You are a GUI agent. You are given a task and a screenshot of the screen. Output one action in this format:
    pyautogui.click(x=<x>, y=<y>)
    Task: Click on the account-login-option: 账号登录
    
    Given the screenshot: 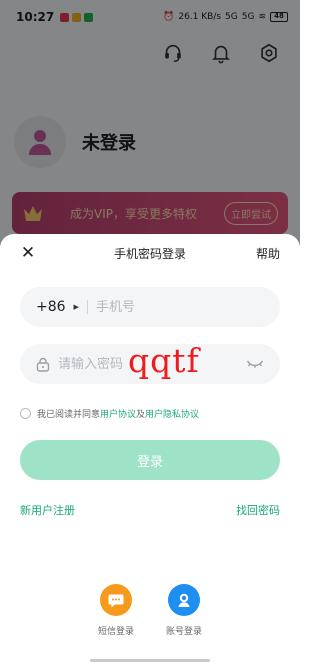 What is the action you would take?
    pyautogui.click(x=184, y=610)
    